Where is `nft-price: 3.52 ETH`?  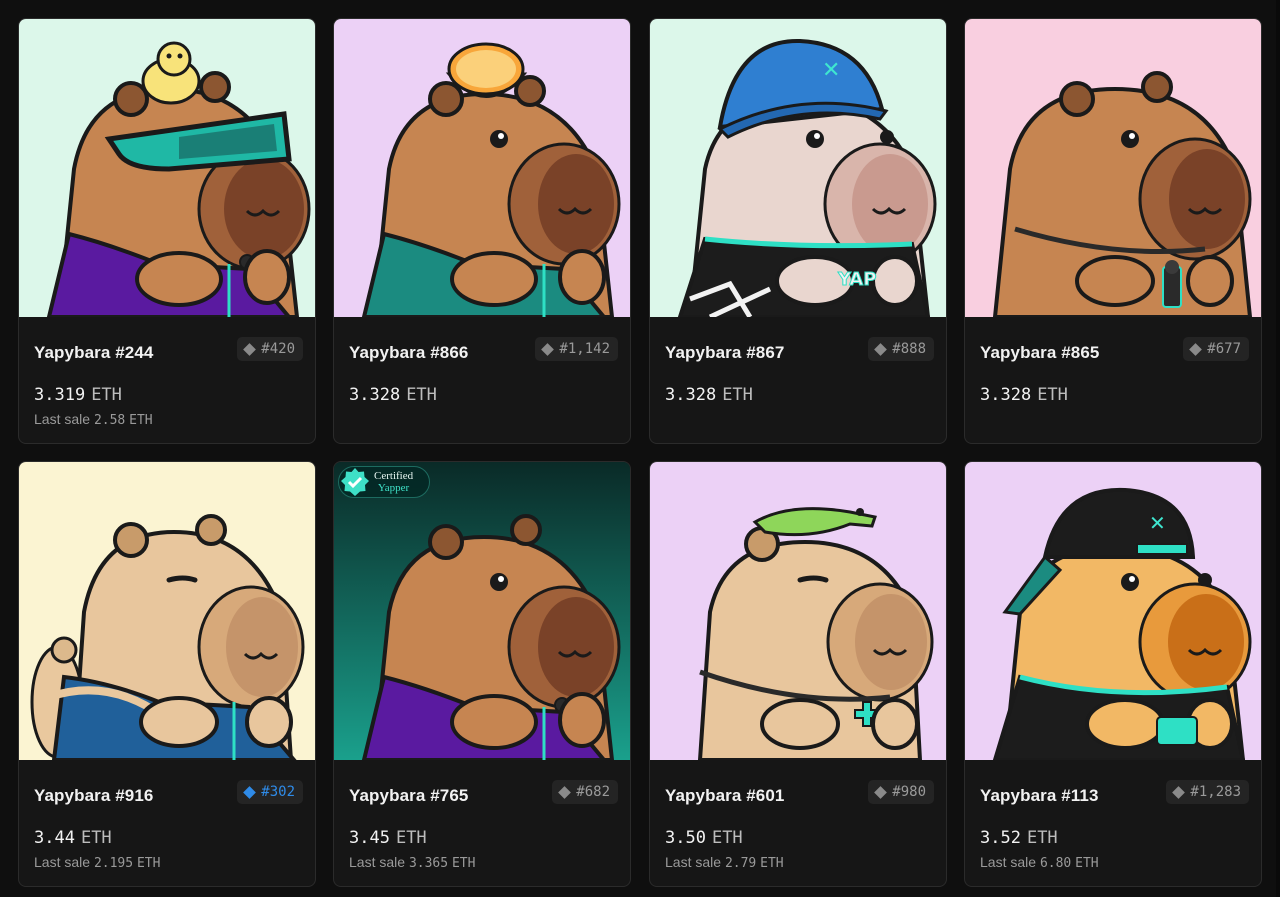
nft-price: 3.52 ETH is located at coordinates (1019, 838).